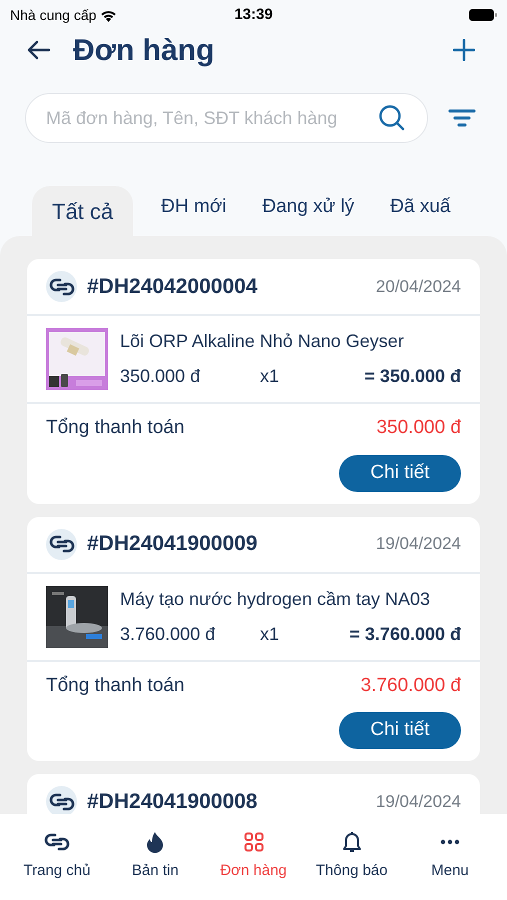 The width and height of the screenshot is (507, 900). What do you see at coordinates (155, 856) in the screenshot?
I see `nav-tab: Bản tin` at bounding box center [155, 856].